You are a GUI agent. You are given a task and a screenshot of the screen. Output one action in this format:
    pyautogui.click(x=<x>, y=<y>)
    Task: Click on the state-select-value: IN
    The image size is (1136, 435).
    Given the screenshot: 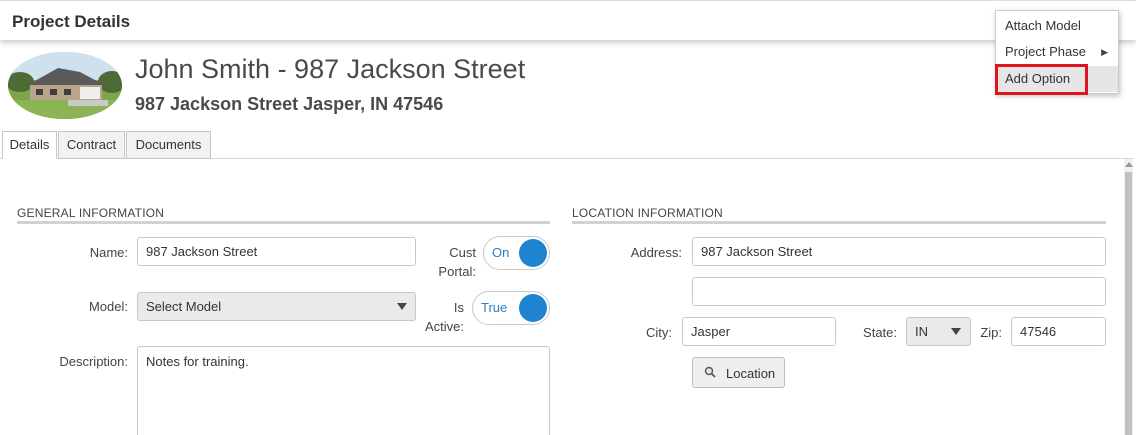 What is the action you would take?
    pyautogui.click(x=921, y=331)
    